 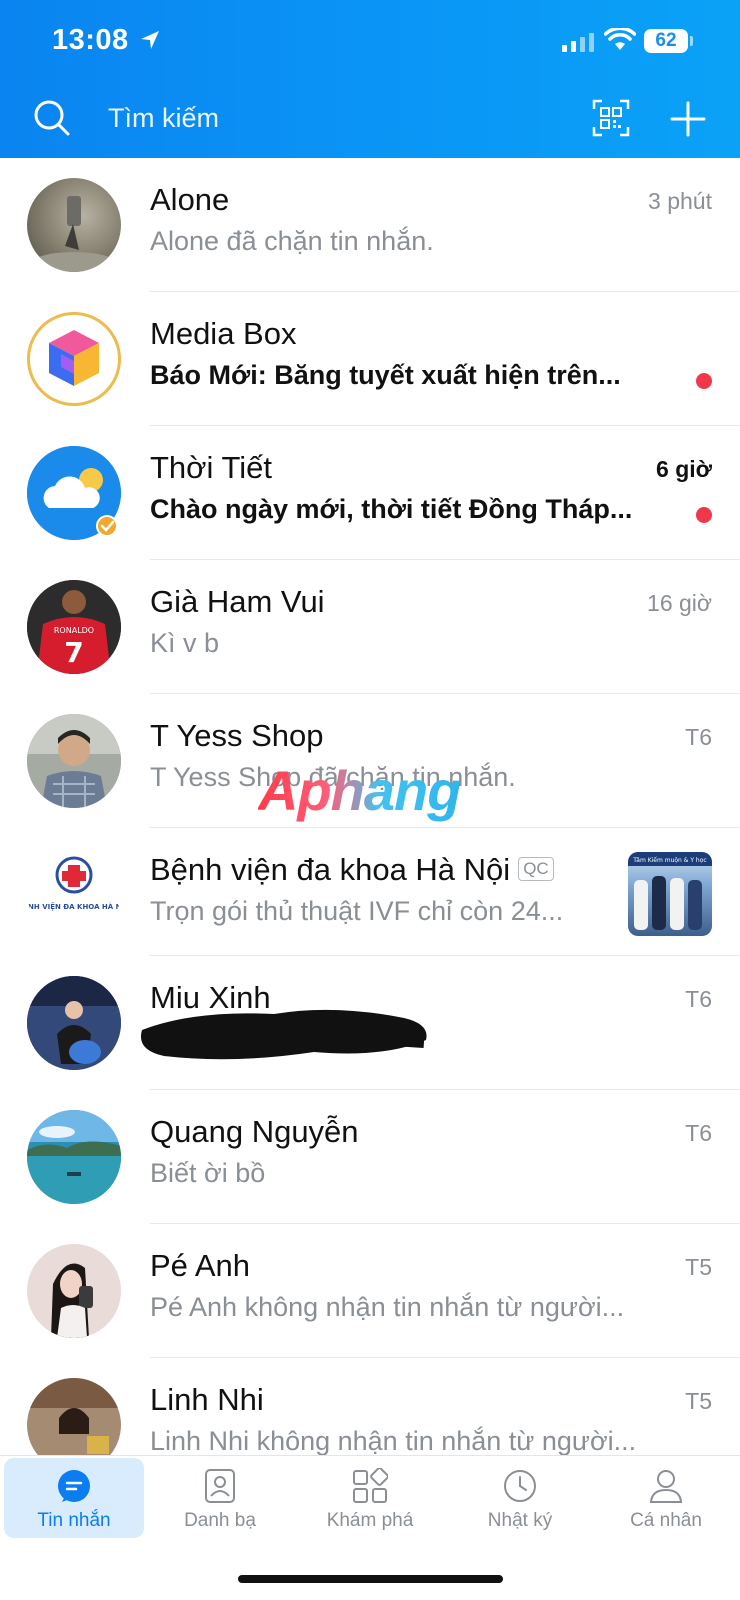 I want to click on conversation-row: RONALDO 7 Già Ham Vui Kì v b 16 giờ, so click(x=370, y=627).